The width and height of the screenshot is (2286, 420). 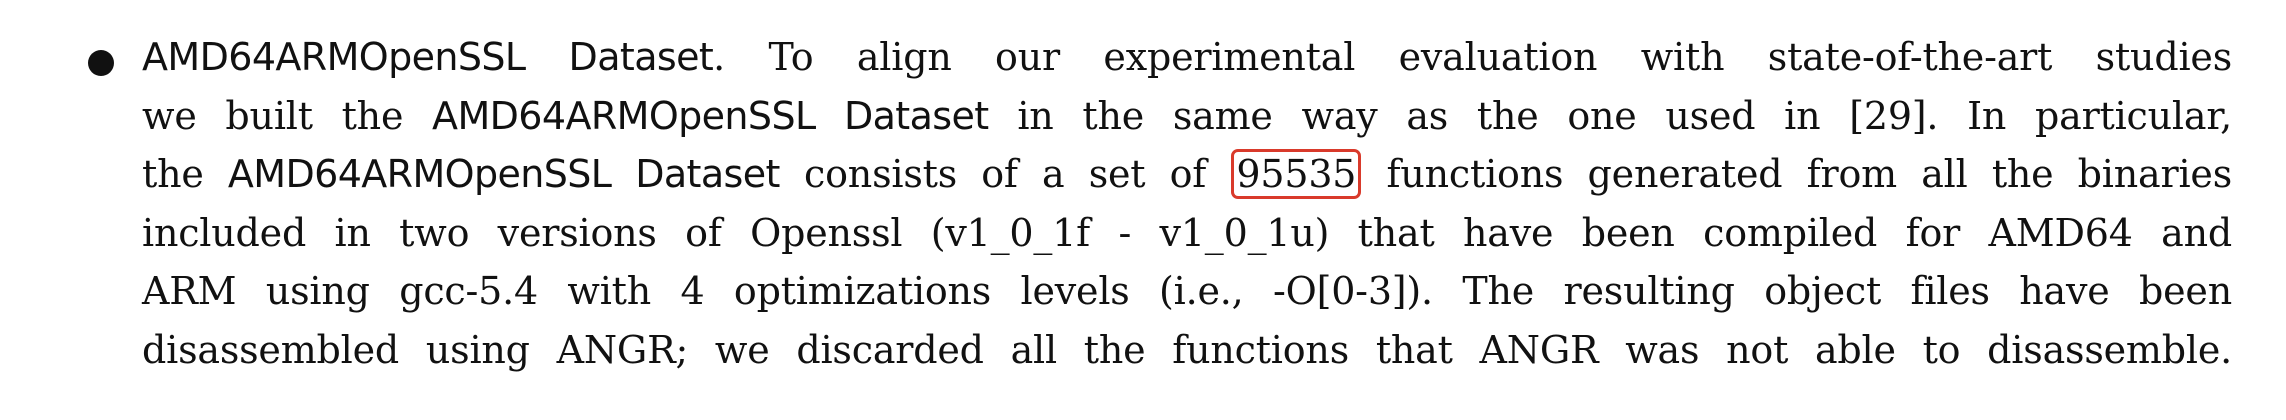 I want to click on dataset-title: AMD64ARMOpenSSL Dataset, so click(x=428, y=57).